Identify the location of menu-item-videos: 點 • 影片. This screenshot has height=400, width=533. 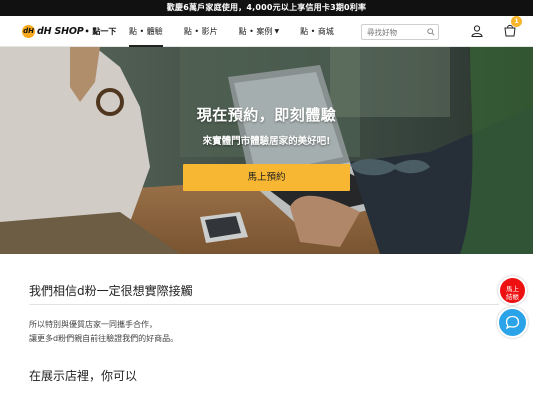
(201, 31).